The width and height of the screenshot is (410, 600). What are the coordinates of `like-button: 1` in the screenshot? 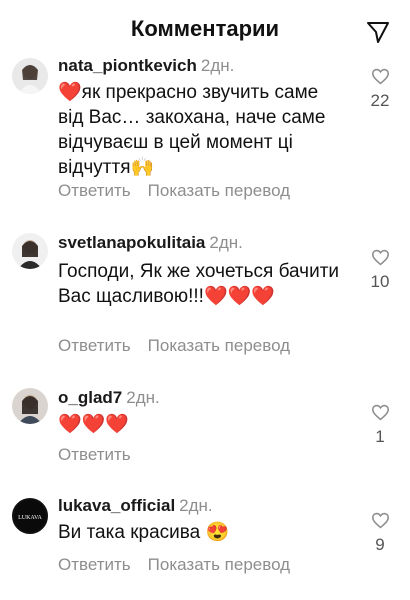 It's located at (380, 425).